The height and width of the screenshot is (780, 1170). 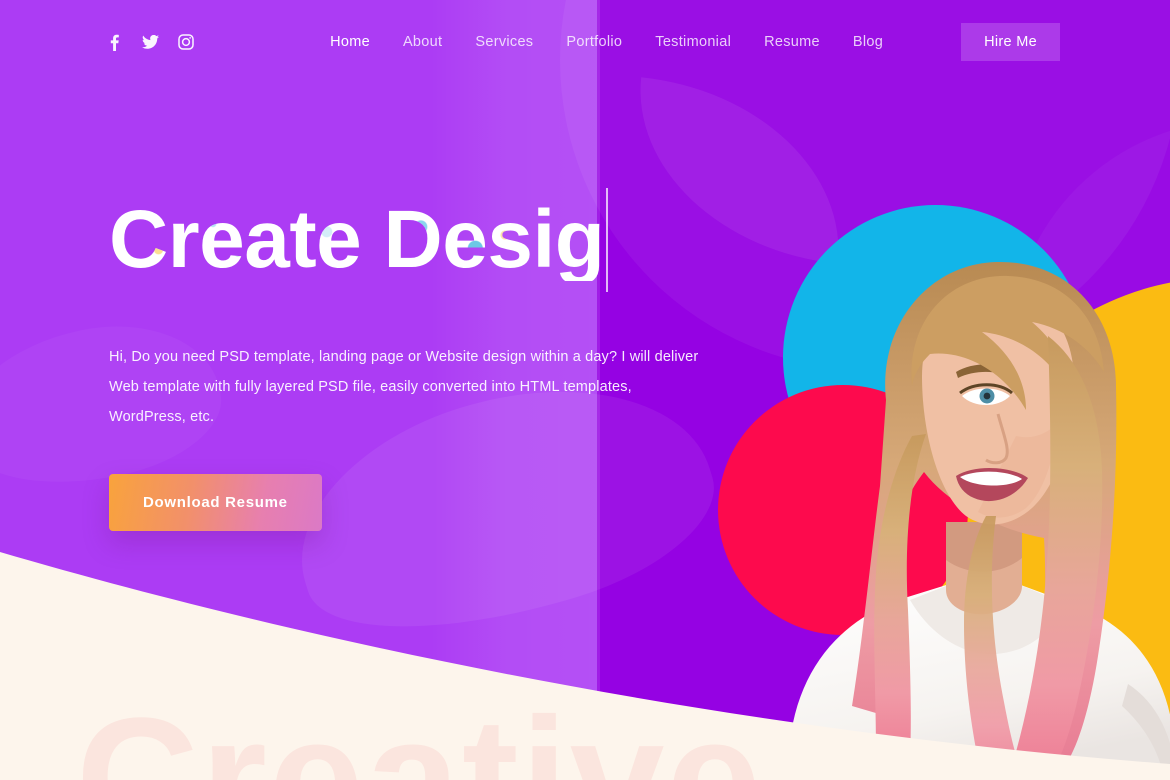 I want to click on facebook-icon, so click(x=114, y=42).